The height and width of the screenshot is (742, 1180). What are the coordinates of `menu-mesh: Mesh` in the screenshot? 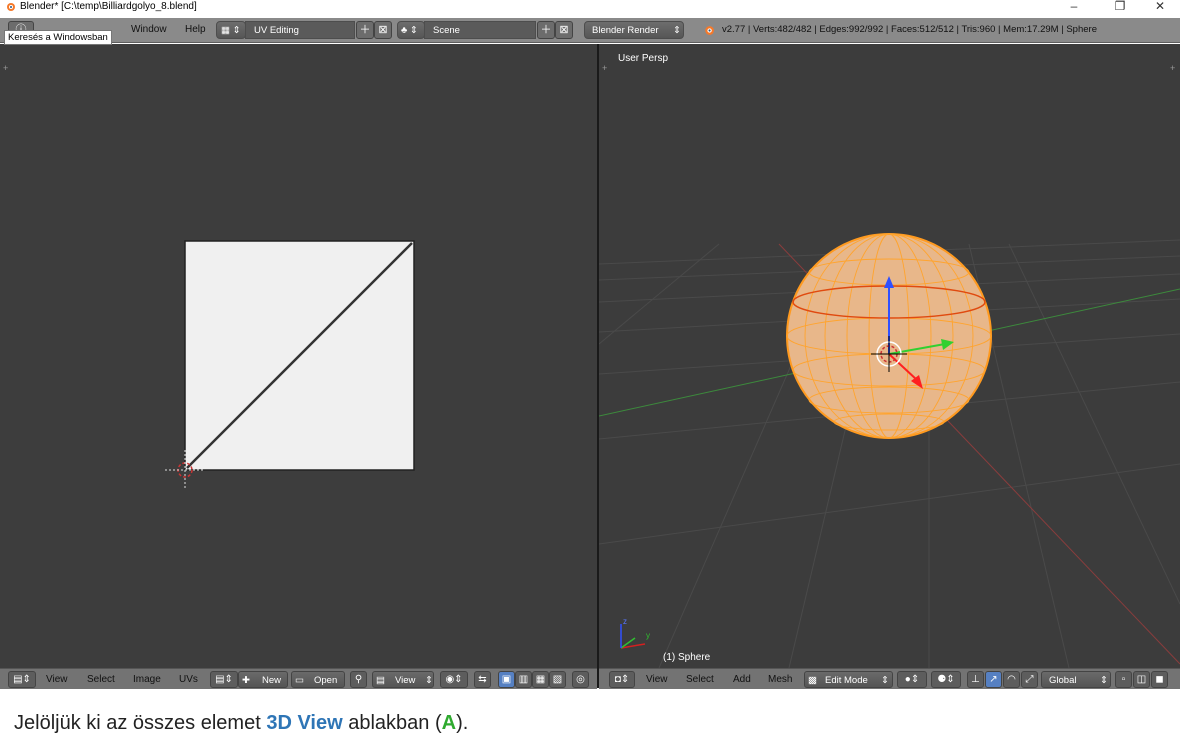 It's located at (780, 679).